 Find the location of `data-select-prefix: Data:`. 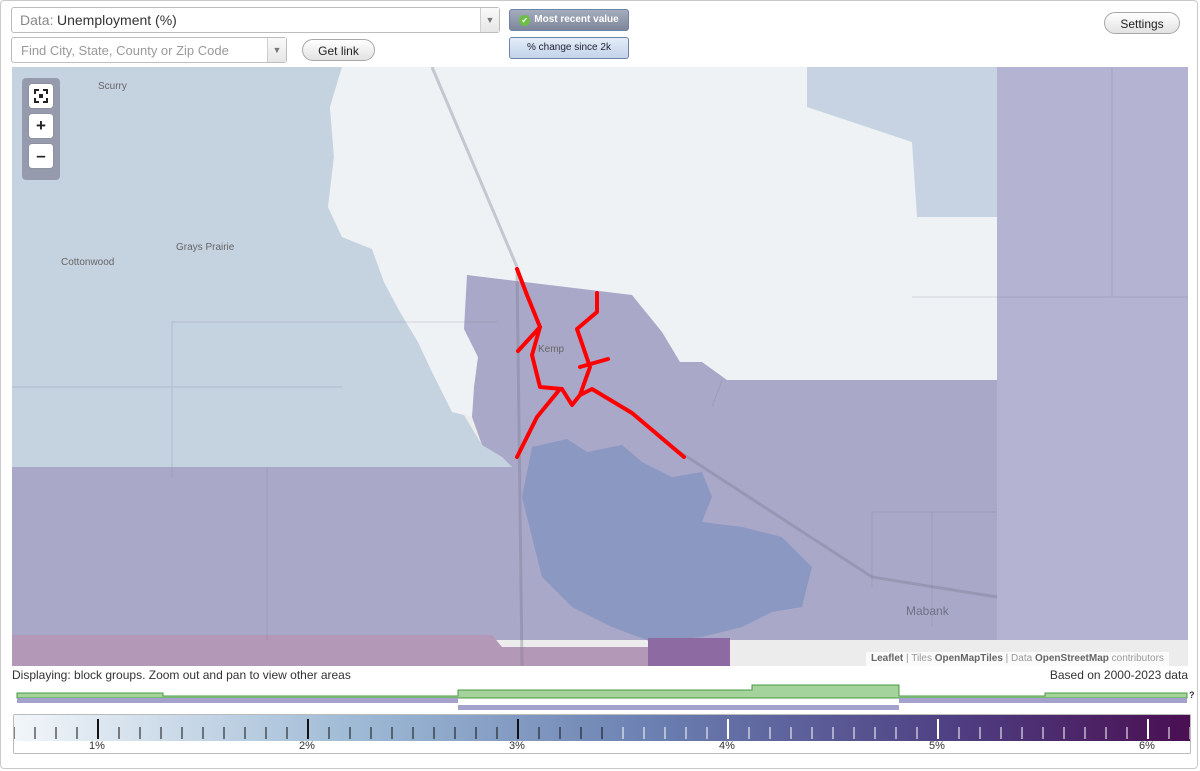

data-select-prefix: Data: is located at coordinates (37, 20).